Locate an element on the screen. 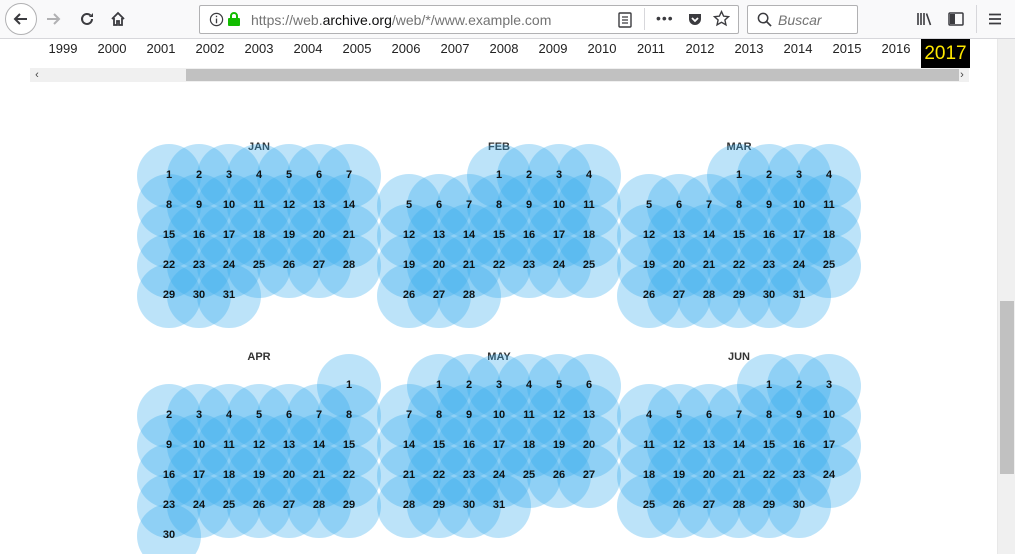  info-icon is located at coordinates (216, 22).